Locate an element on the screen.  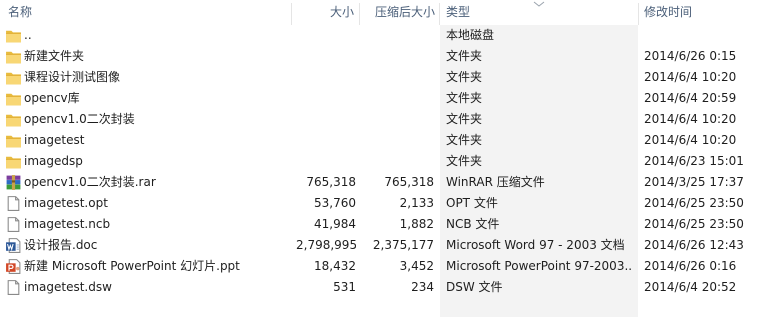
file-compressed-size: 1,882 is located at coordinates (416, 224).